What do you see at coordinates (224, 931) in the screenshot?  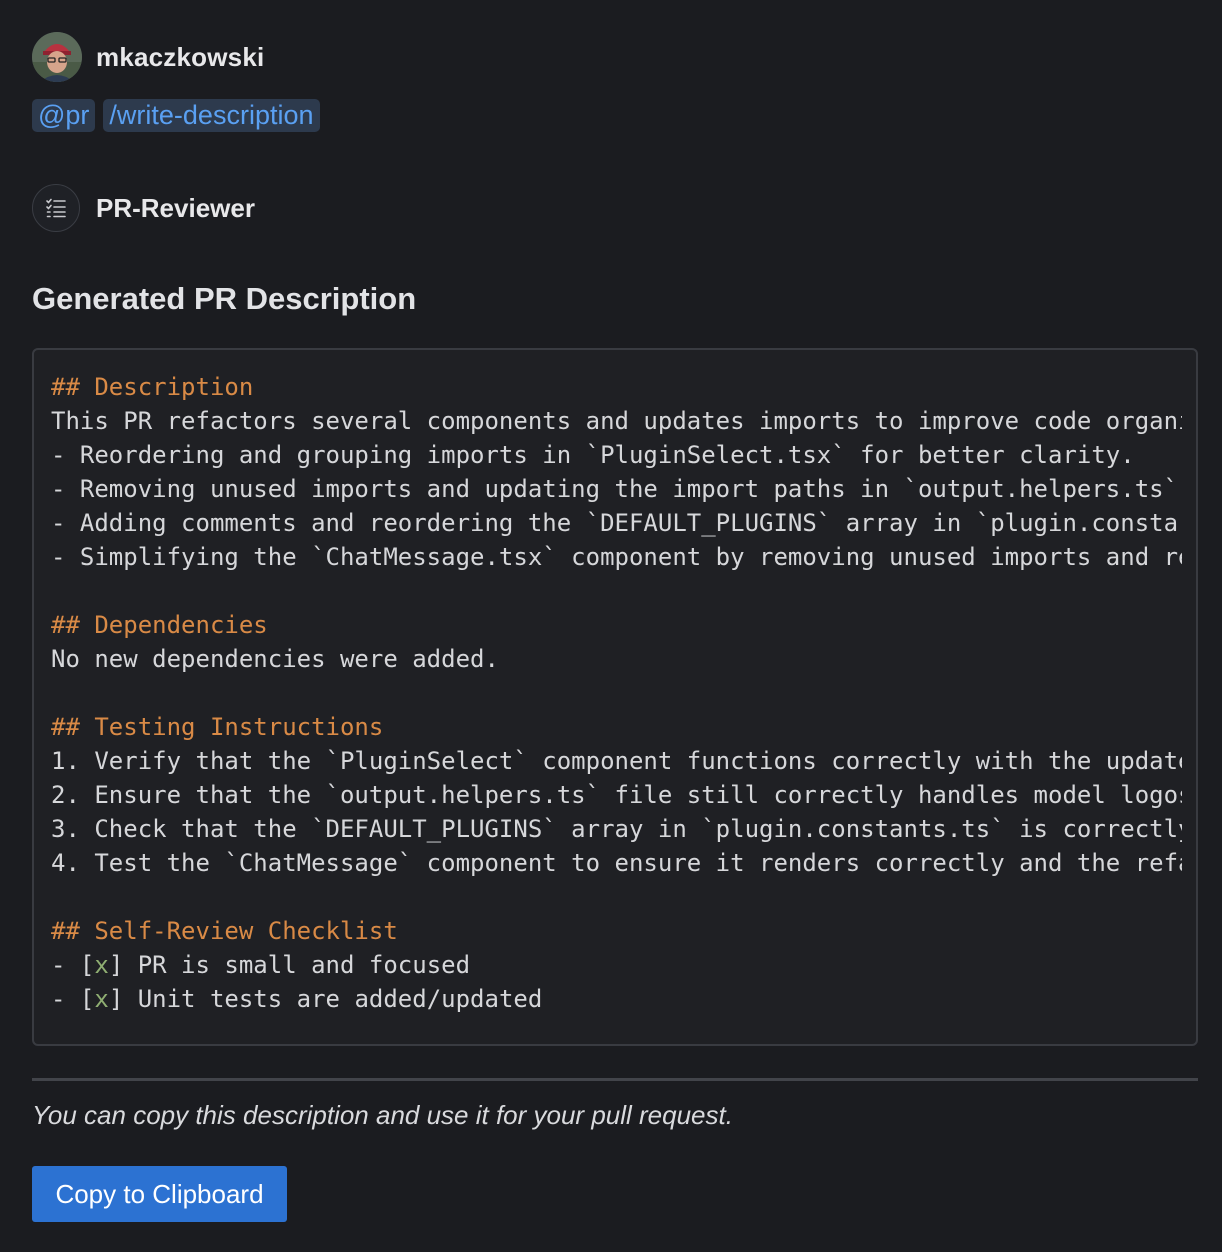 I see `code-heading: ## Self-Review Checklist` at bounding box center [224, 931].